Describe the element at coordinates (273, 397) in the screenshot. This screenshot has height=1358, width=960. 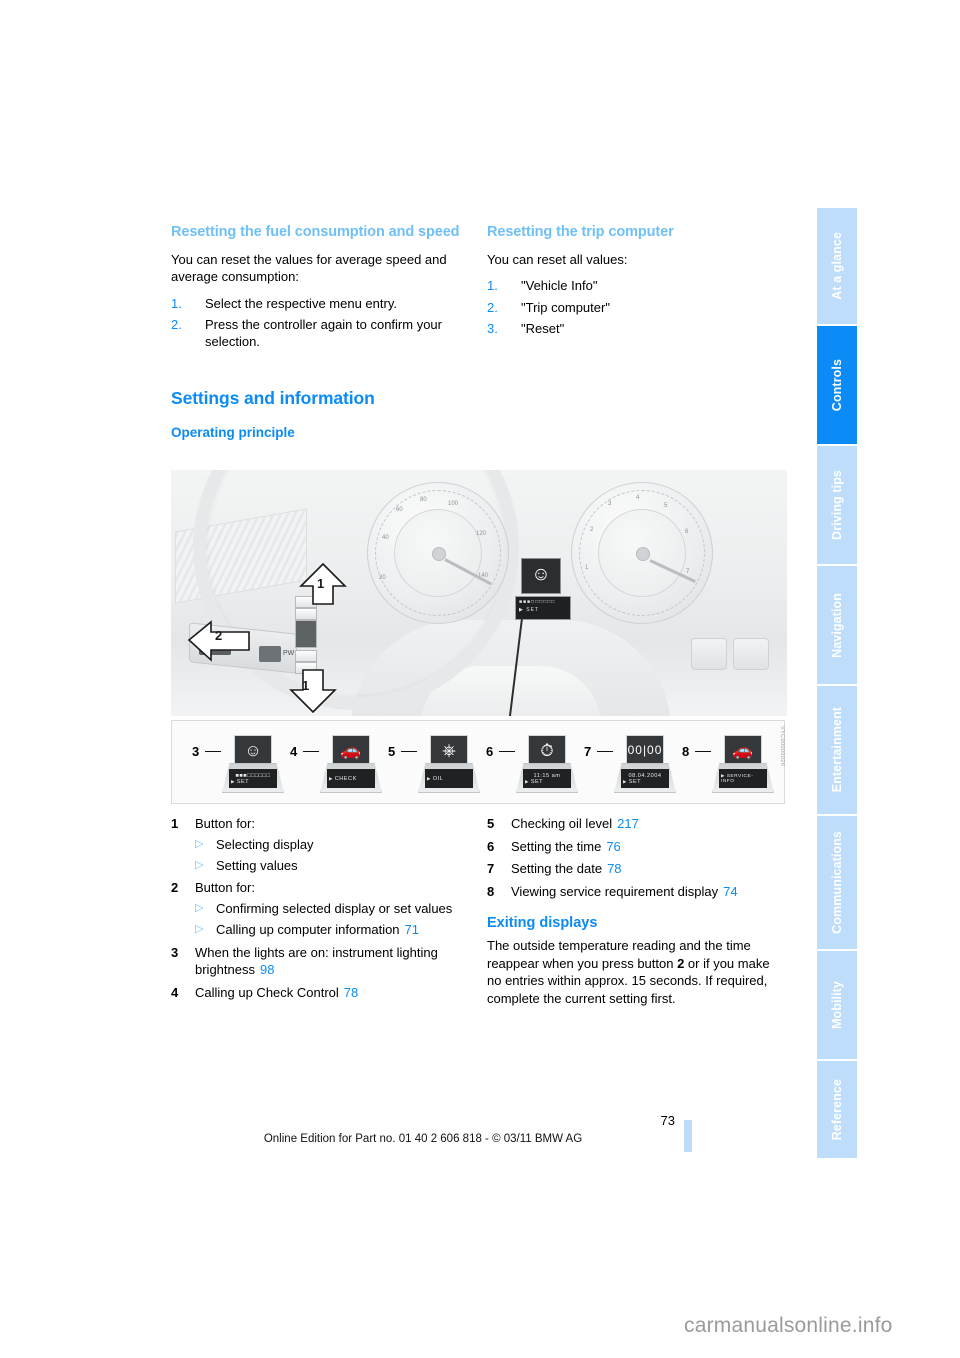
I see `page-title: Settings and information` at that location.